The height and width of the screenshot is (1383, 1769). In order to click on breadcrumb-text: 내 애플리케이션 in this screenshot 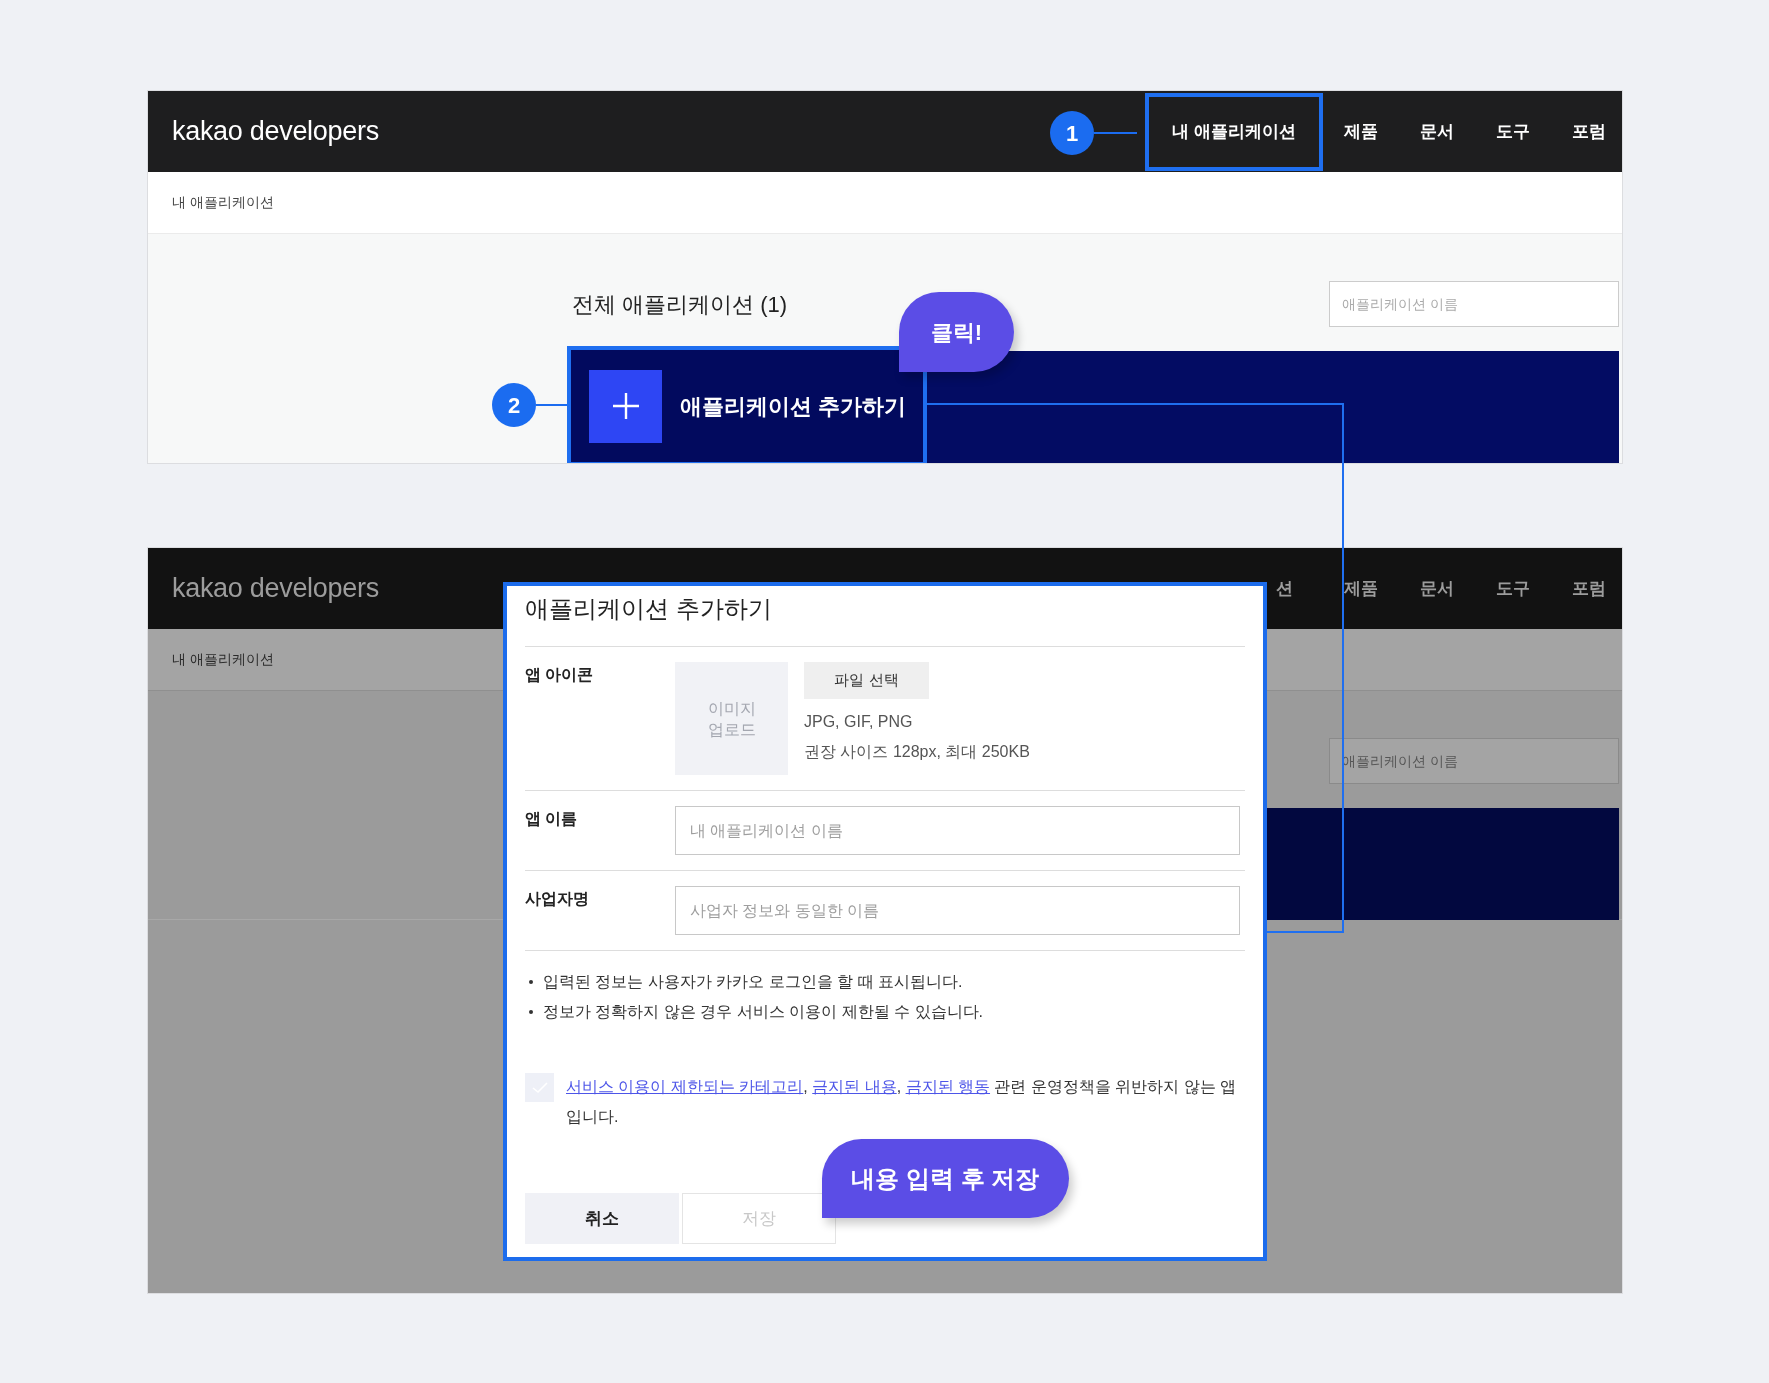, I will do `click(885, 203)`.